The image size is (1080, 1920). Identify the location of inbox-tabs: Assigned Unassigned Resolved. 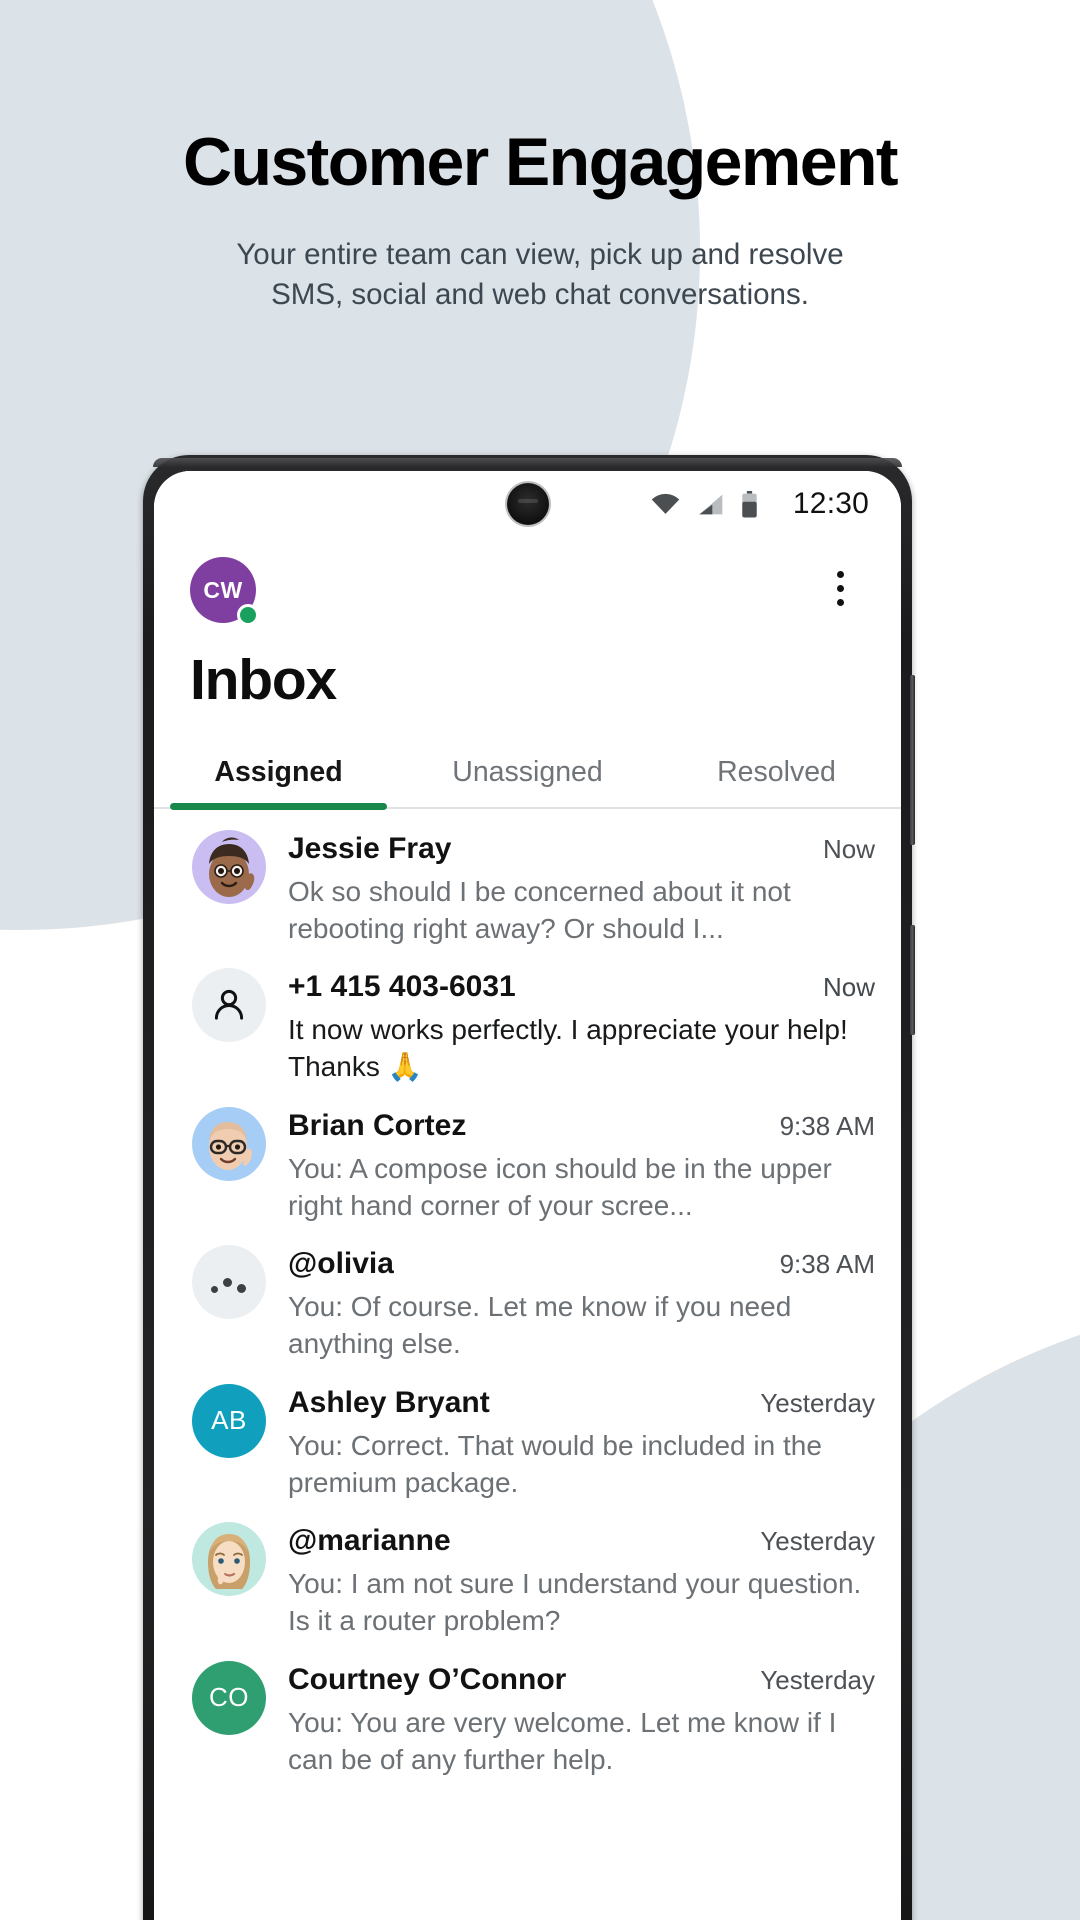
(527, 783).